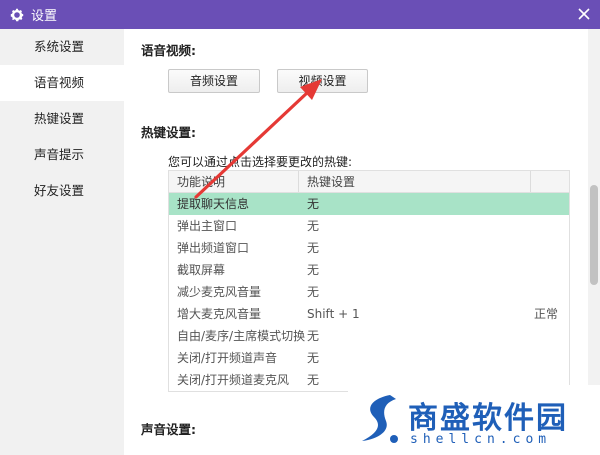 The height and width of the screenshot is (455, 600). I want to click on function-cell: 关闭/打开频道麦克风, so click(233, 380).